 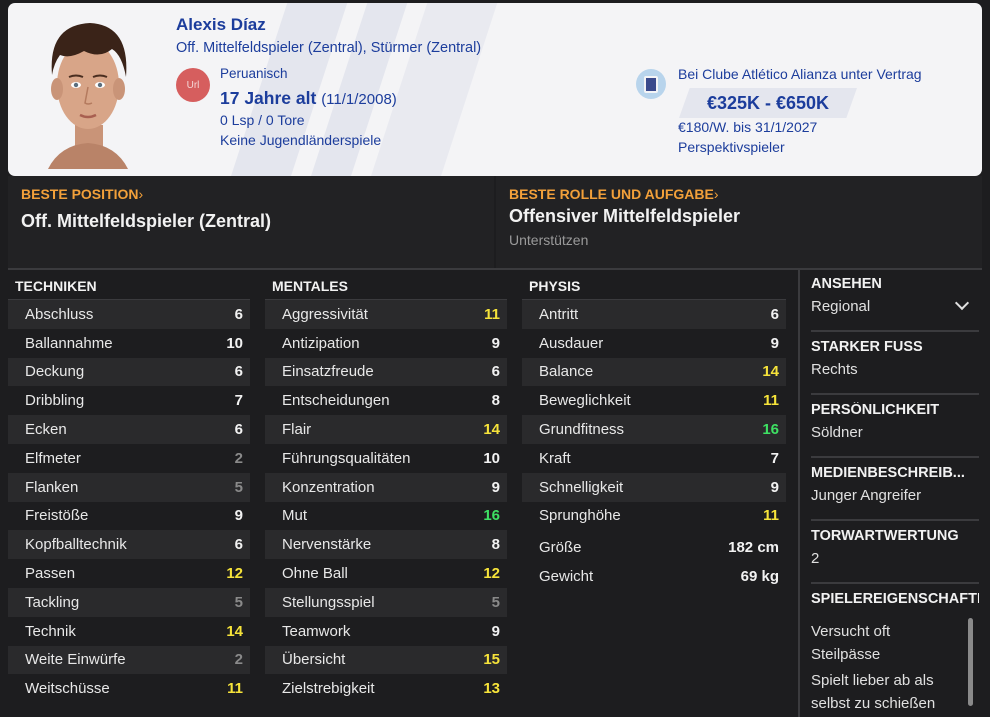 What do you see at coordinates (129, 631) in the screenshot?
I see `attribute-row: Technik 14` at bounding box center [129, 631].